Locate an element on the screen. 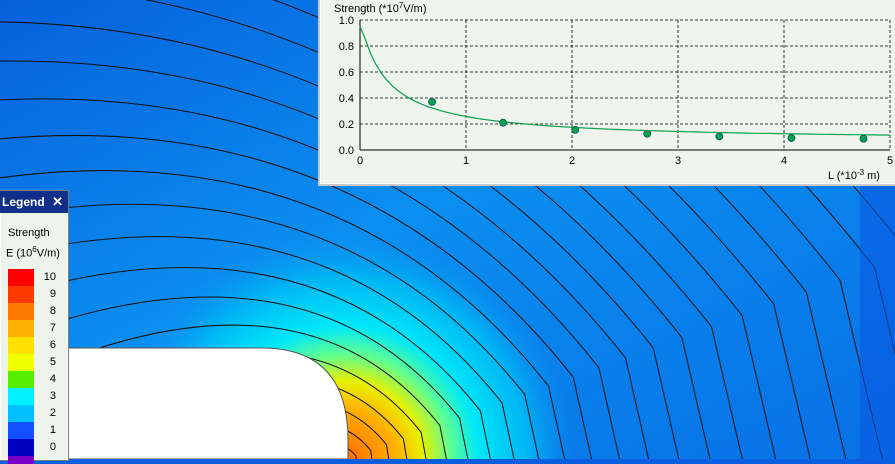  legend-level-label: 2 is located at coordinates (52, 413).